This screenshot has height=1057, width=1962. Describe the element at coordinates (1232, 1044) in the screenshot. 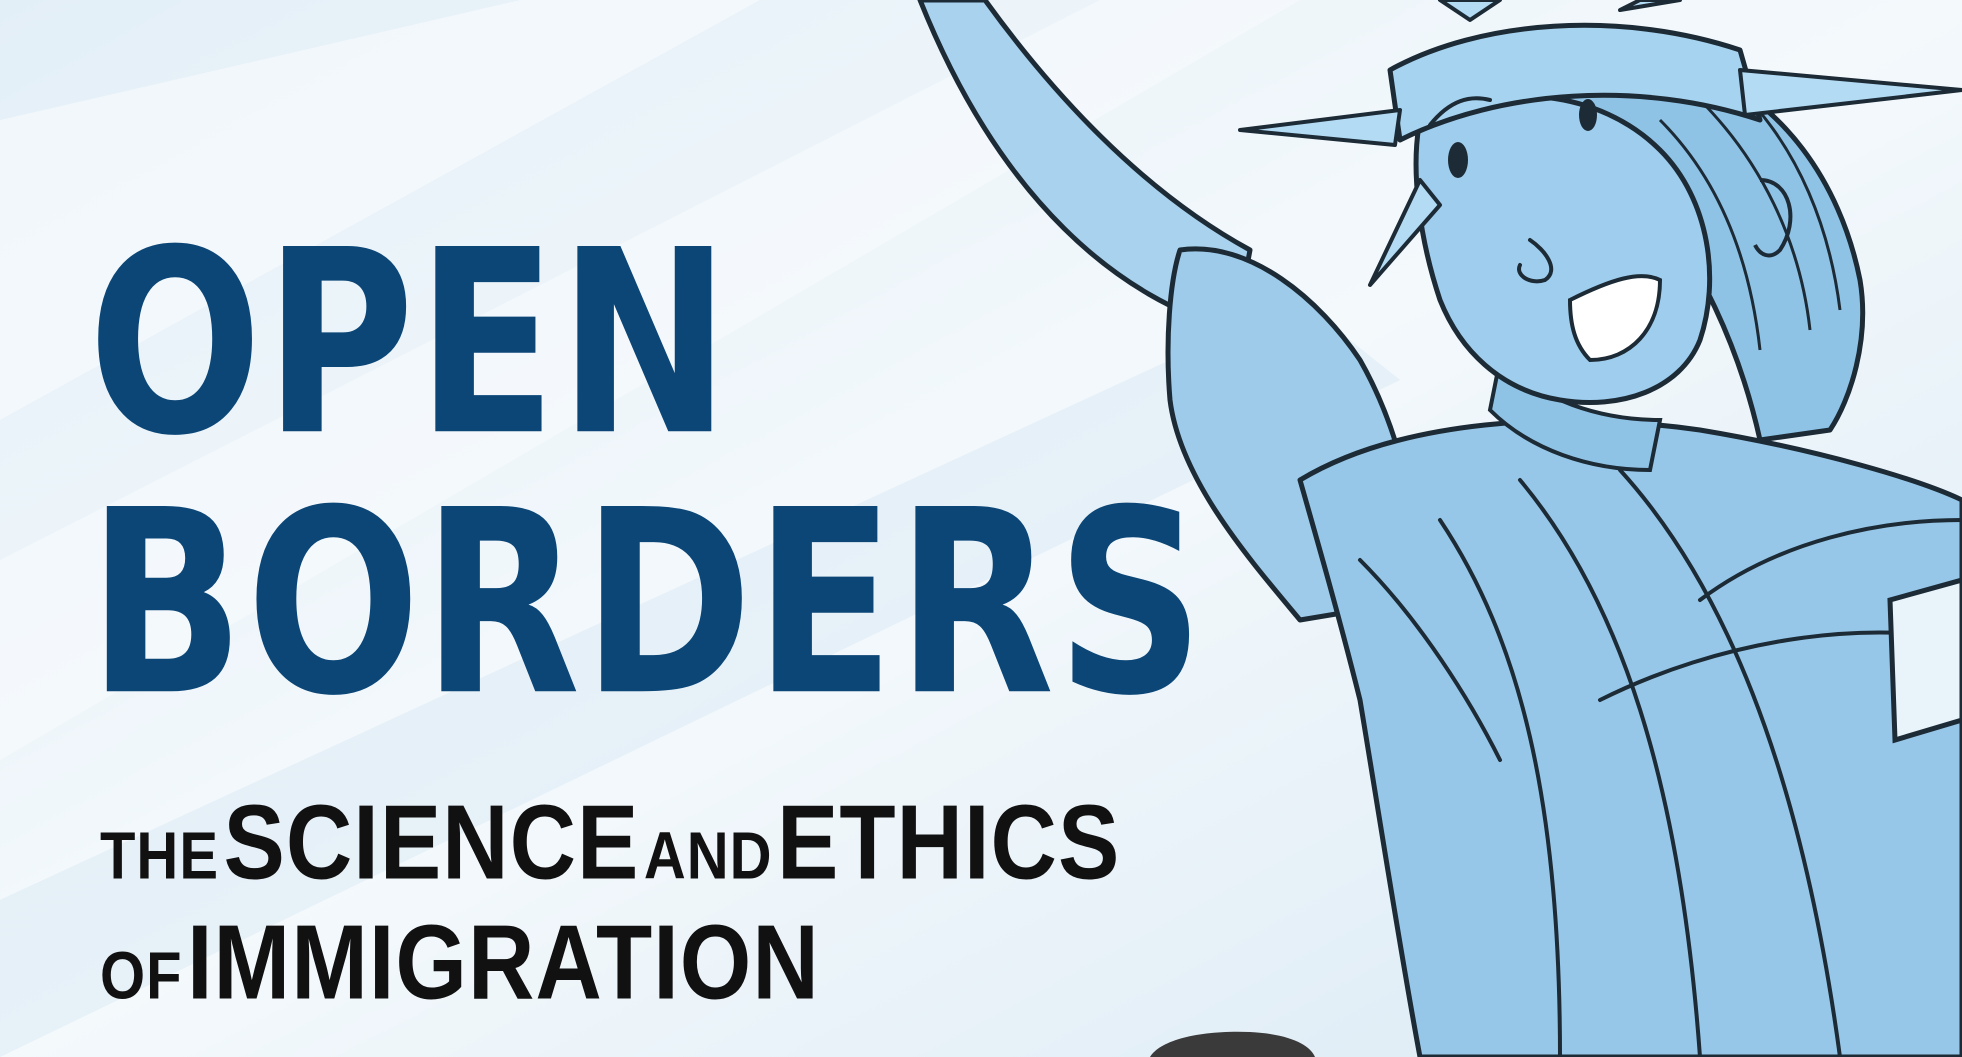

I see `dark-object` at that location.